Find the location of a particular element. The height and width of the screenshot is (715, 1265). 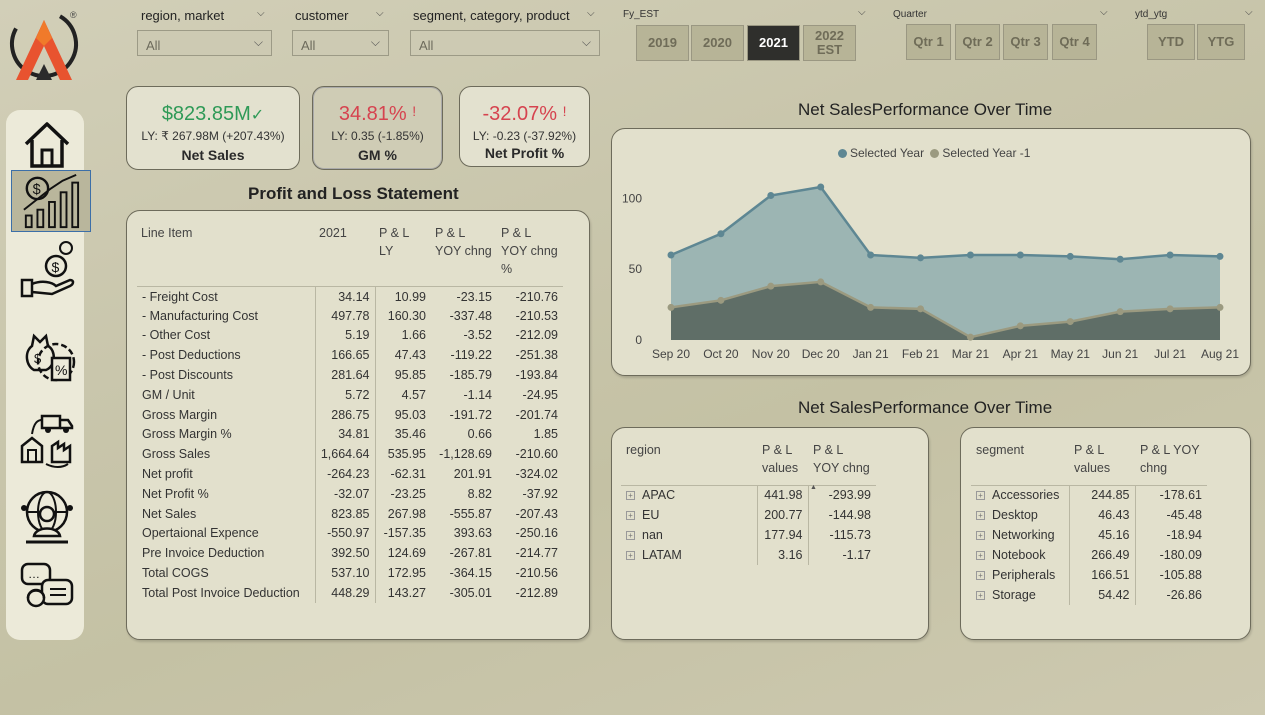

global-support-icon is located at coordinates (47, 517).